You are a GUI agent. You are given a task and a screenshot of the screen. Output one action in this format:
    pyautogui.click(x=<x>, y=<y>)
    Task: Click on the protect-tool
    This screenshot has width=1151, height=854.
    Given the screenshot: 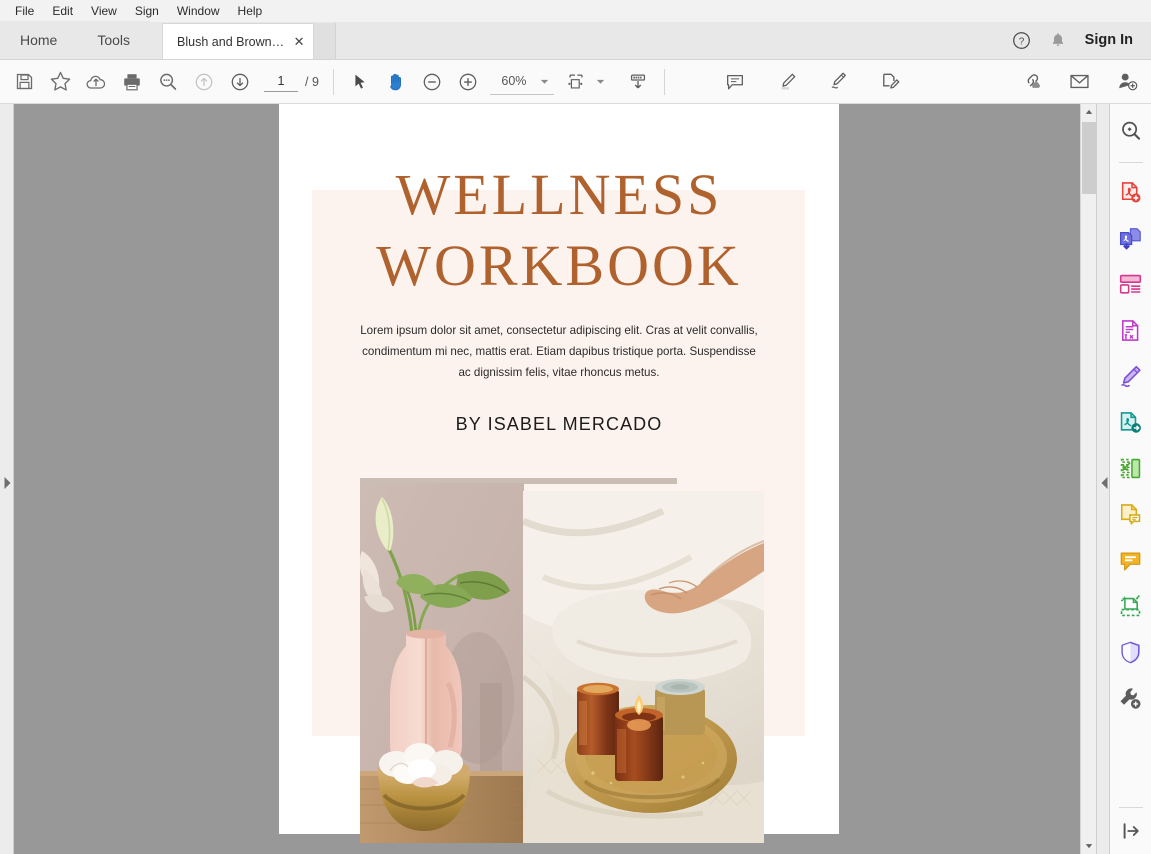 What is the action you would take?
    pyautogui.click(x=1131, y=652)
    